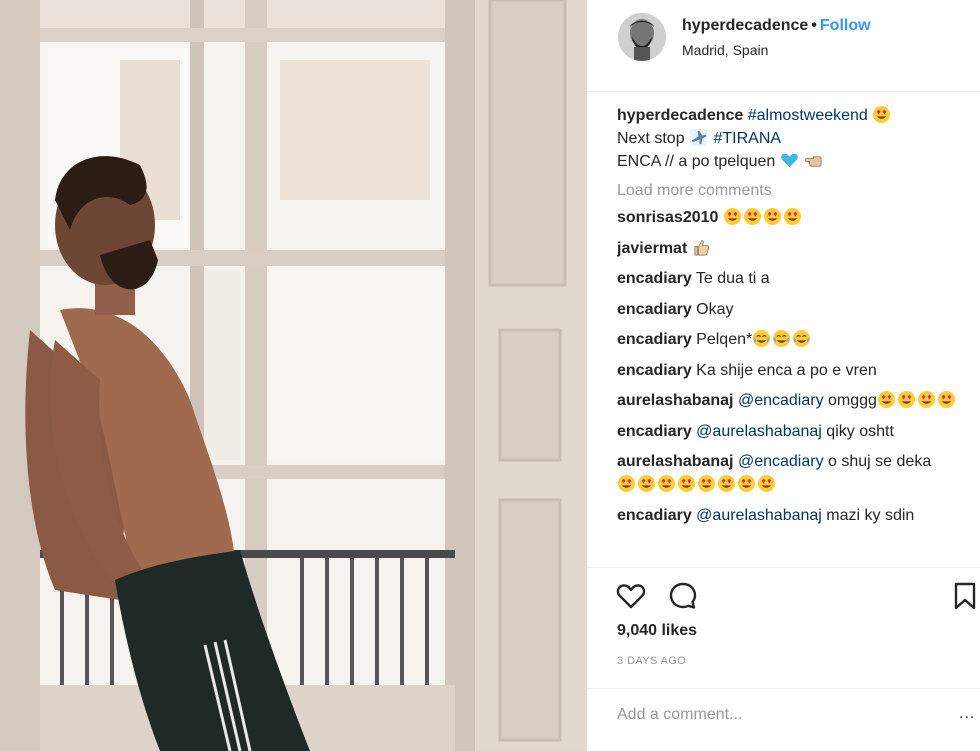 The width and height of the screenshot is (980, 751). I want to click on avatar-image, so click(642, 37).